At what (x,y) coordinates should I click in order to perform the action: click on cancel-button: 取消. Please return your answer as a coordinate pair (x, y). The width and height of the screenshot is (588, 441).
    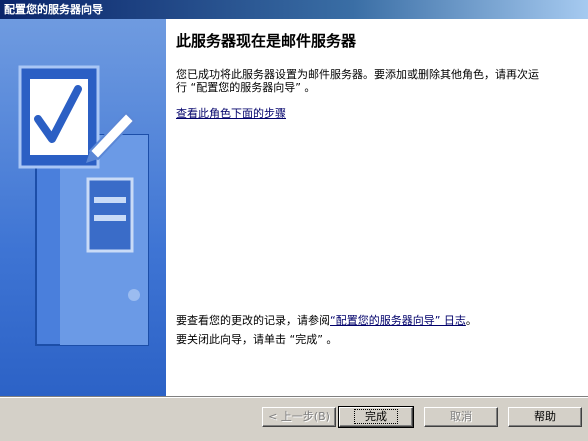
    Looking at the image, I should click on (461, 417).